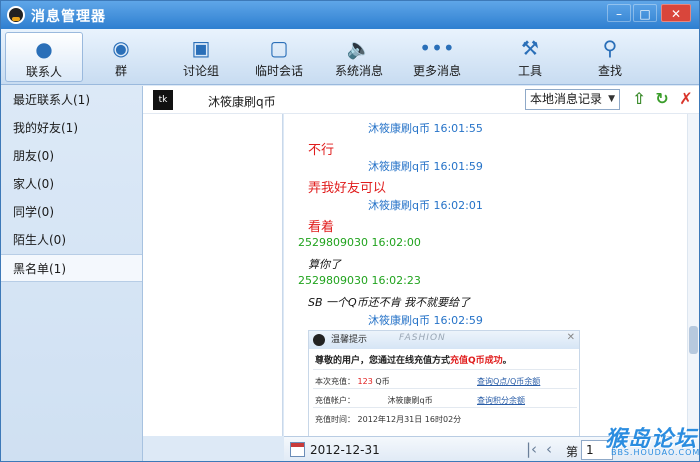 This screenshot has width=700, height=462. Describe the element at coordinates (645, 13) in the screenshot. I see `maximize-button: □` at that location.